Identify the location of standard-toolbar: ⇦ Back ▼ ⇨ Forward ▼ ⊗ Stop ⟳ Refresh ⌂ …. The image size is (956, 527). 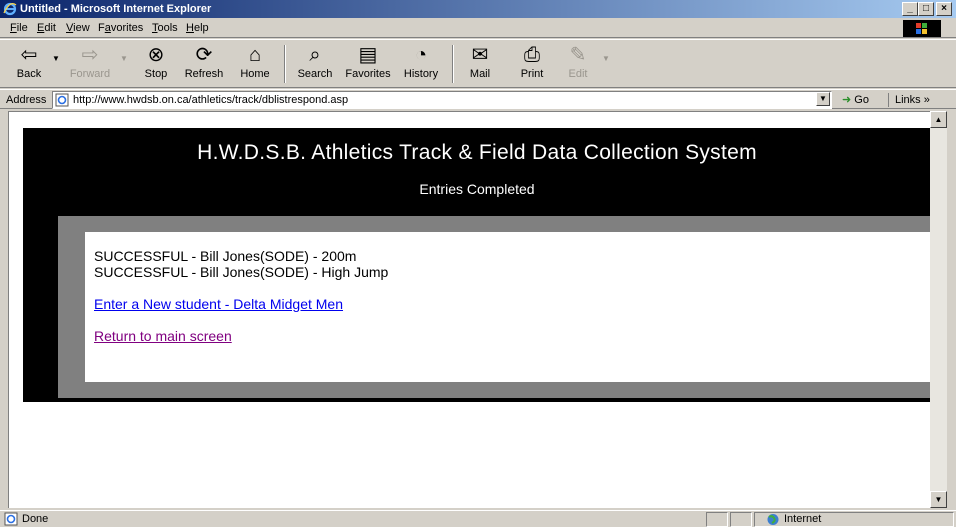
(478, 63).